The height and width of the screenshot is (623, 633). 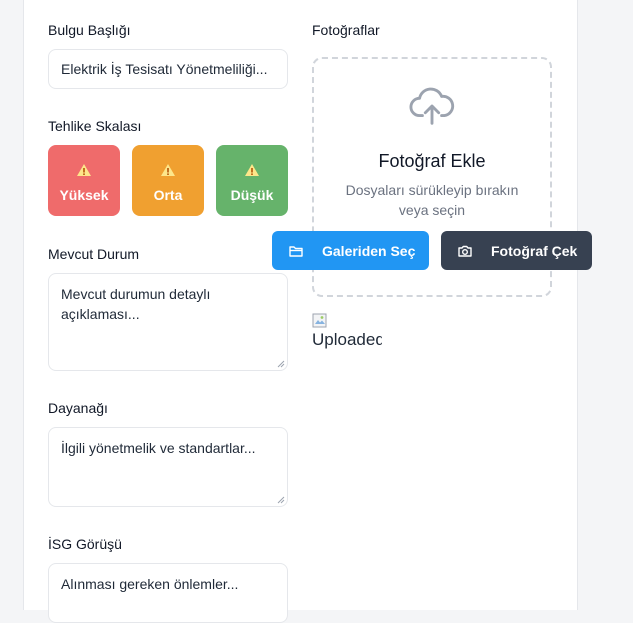 I want to click on camera-button: Fotoğraf Çek, so click(x=516, y=250).